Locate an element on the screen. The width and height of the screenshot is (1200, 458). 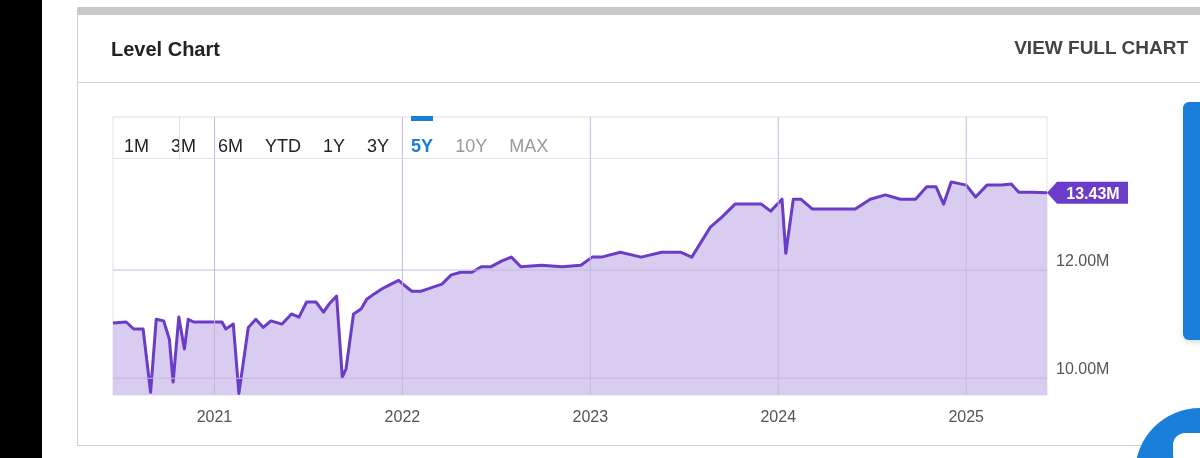
range-tab: YTD is located at coordinates (283, 137).